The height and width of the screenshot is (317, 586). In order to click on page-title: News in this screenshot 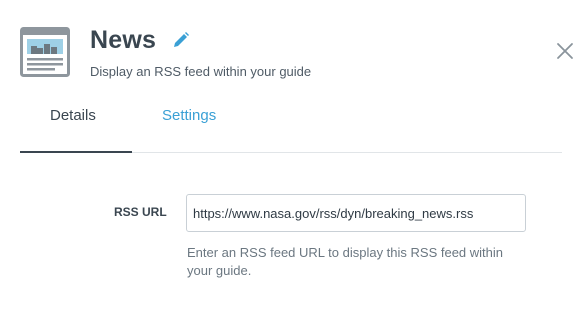, I will do `click(123, 40)`.